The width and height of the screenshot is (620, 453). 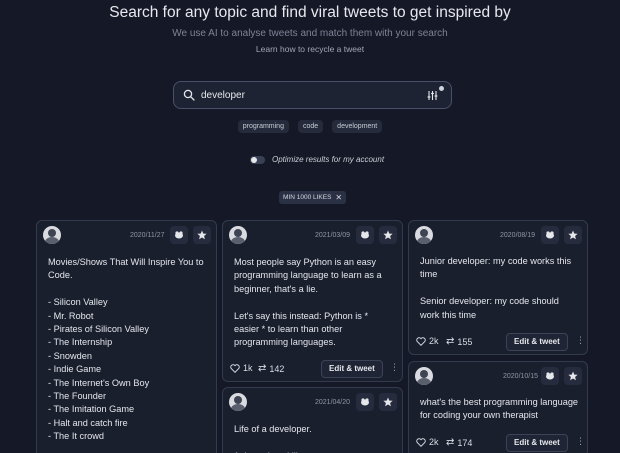 What do you see at coordinates (465, 442) in the screenshot?
I see `retweets-count: 174` at bounding box center [465, 442].